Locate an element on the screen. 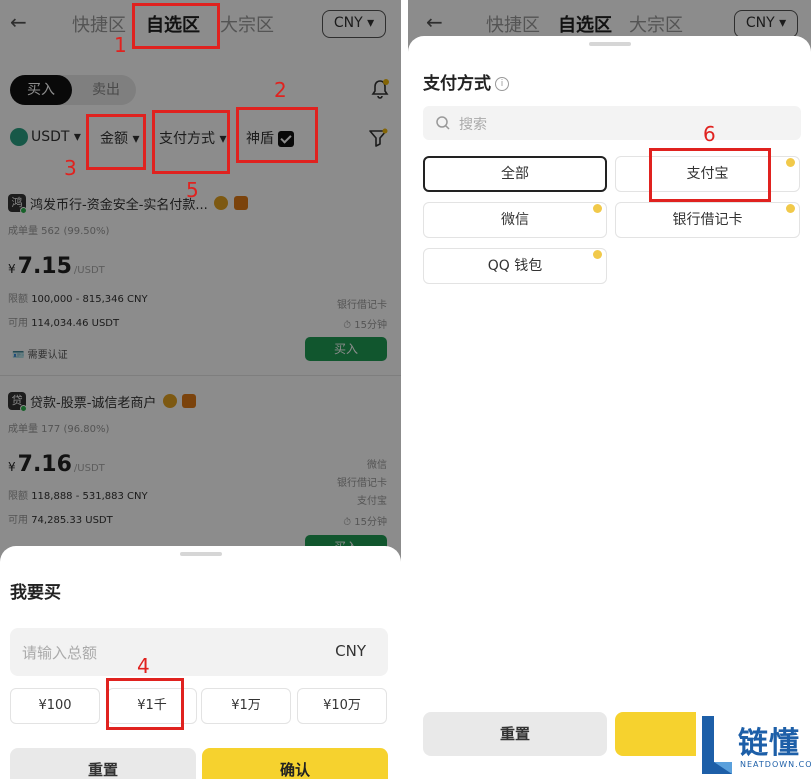  watermark-brand: 链懂 is located at coordinates (769, 743).